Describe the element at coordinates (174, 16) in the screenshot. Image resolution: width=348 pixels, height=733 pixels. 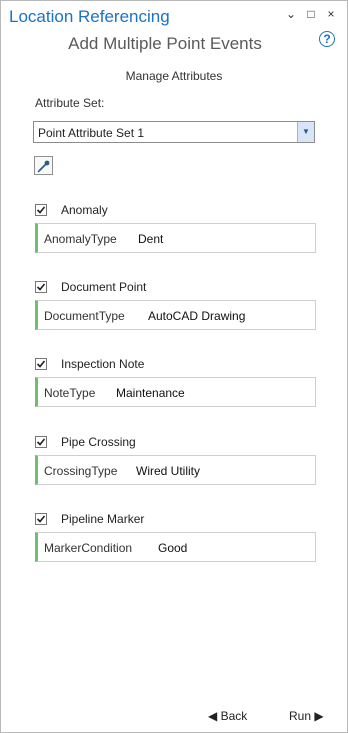
I see `pane-title-bar: Location Referencing ⌄ □ ×` at that location.